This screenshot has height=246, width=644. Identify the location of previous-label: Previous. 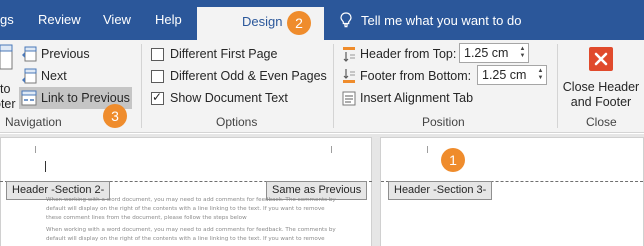
(65, 54).